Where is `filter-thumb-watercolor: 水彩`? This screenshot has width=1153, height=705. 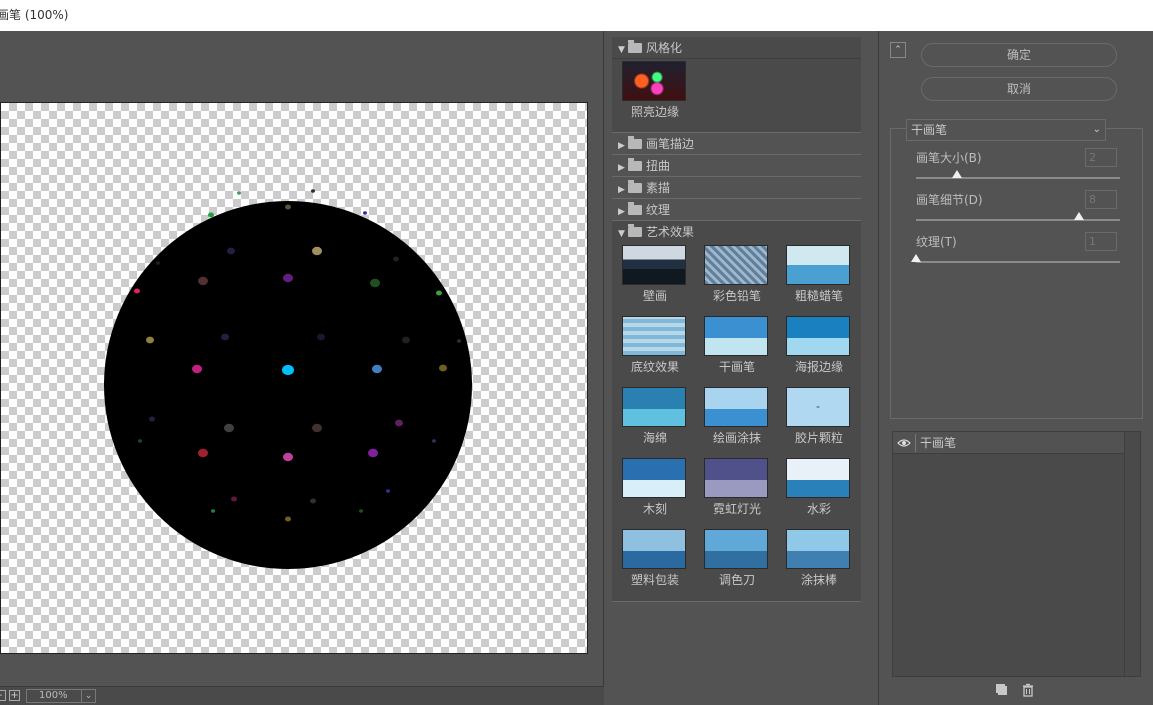
filter-thumb-watercolor: 水彩 is located at coordinates (819, 487).